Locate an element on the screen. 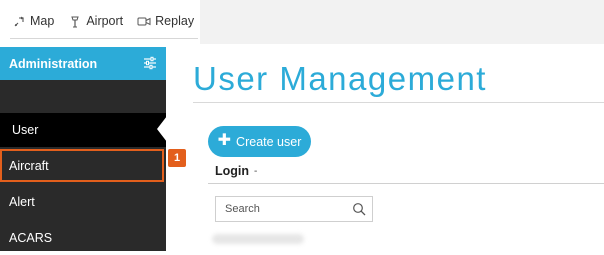 The width and height of the screenshot is (604, 255). video-camera-icon is located at coordinates (144, 21).